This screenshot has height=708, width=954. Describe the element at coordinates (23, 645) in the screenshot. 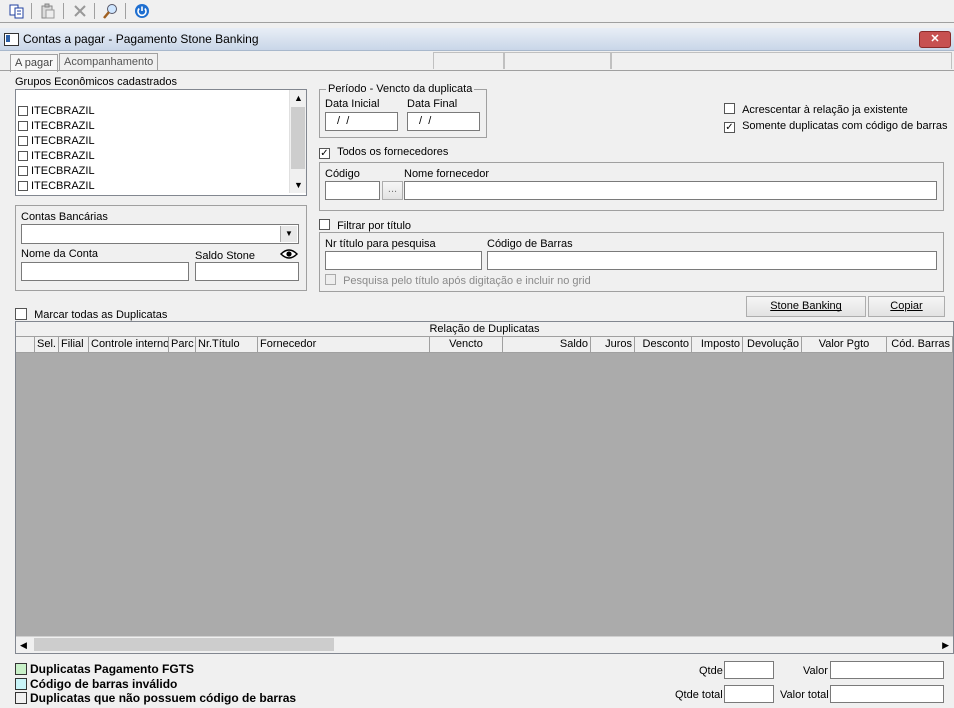

I see `chevron-left-icon: ◀` at that location.